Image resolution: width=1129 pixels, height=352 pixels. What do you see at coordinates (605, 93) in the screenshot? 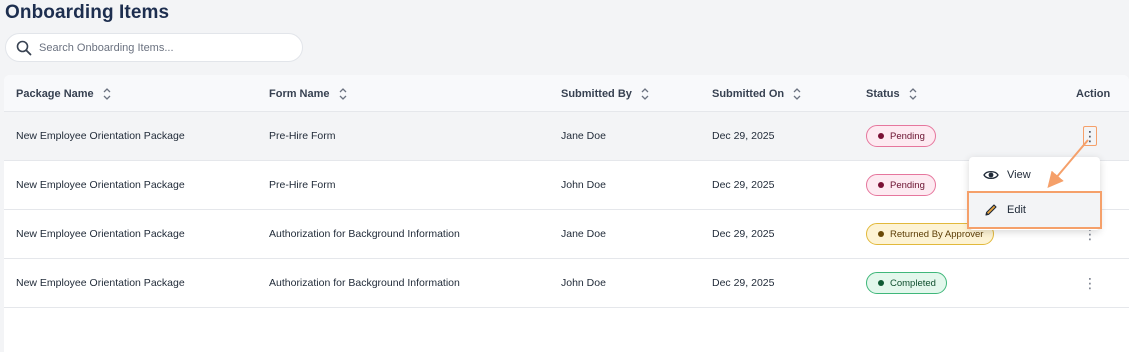
I see `column-header-submitted-by: Submitted By` at bounding box center [605, 93].